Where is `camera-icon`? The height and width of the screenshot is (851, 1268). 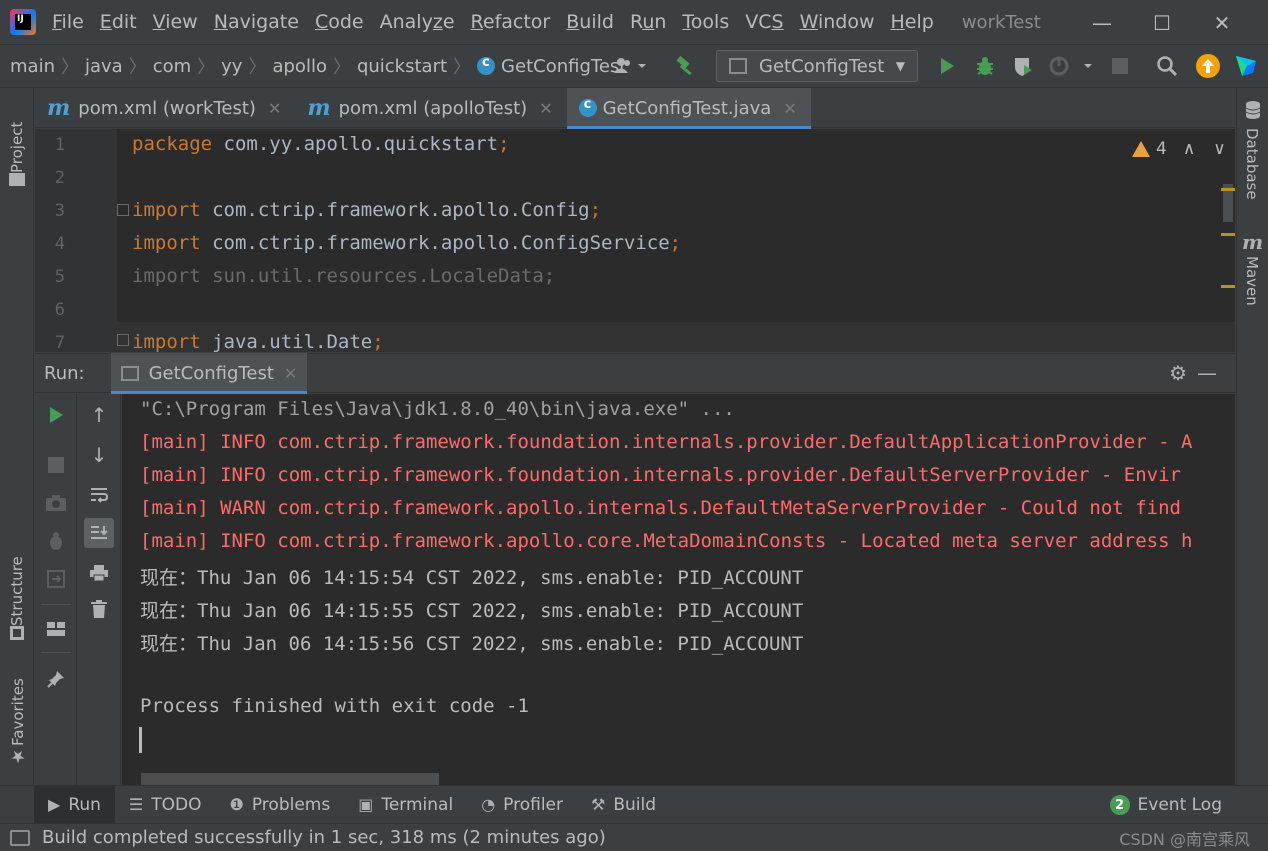 camera-icon is located at coordinates (56, 503).